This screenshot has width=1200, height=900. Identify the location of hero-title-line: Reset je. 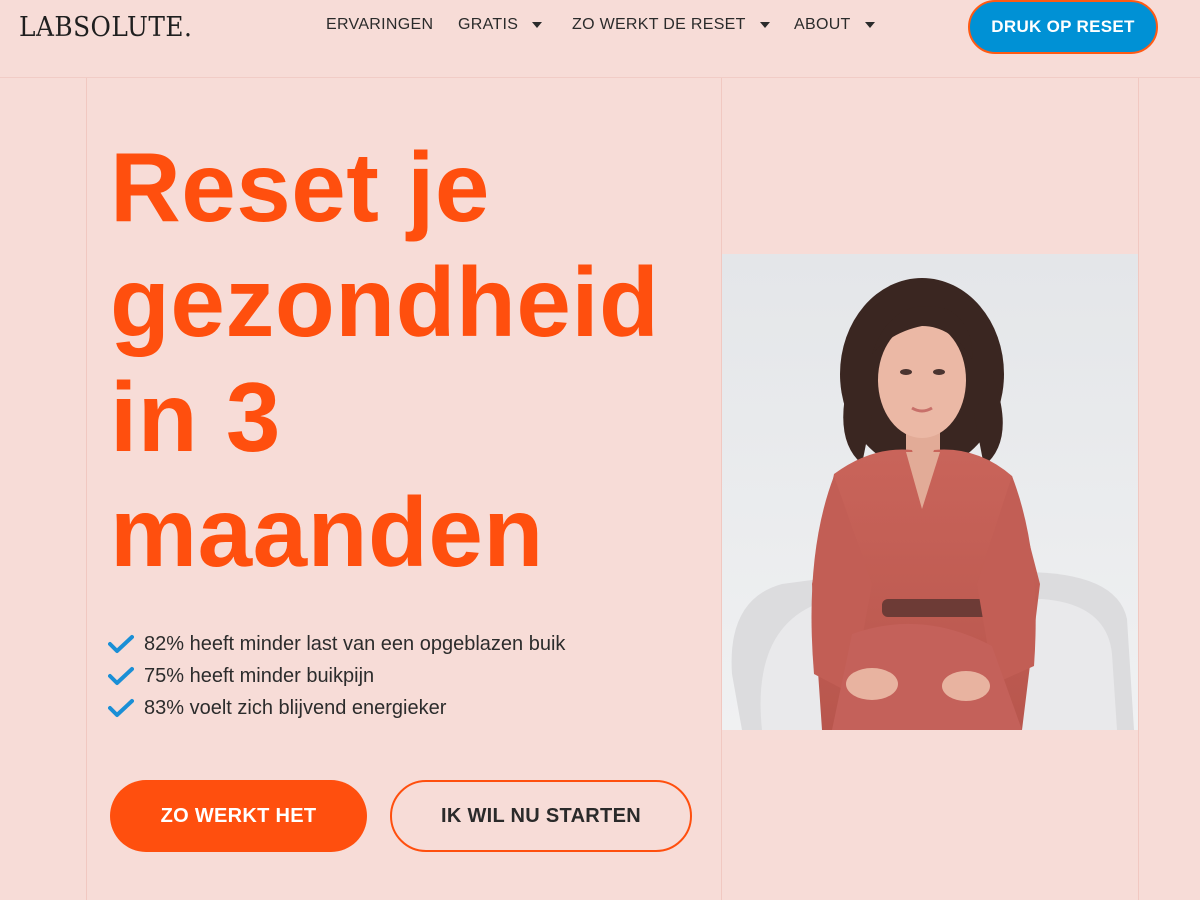
(300, 187).